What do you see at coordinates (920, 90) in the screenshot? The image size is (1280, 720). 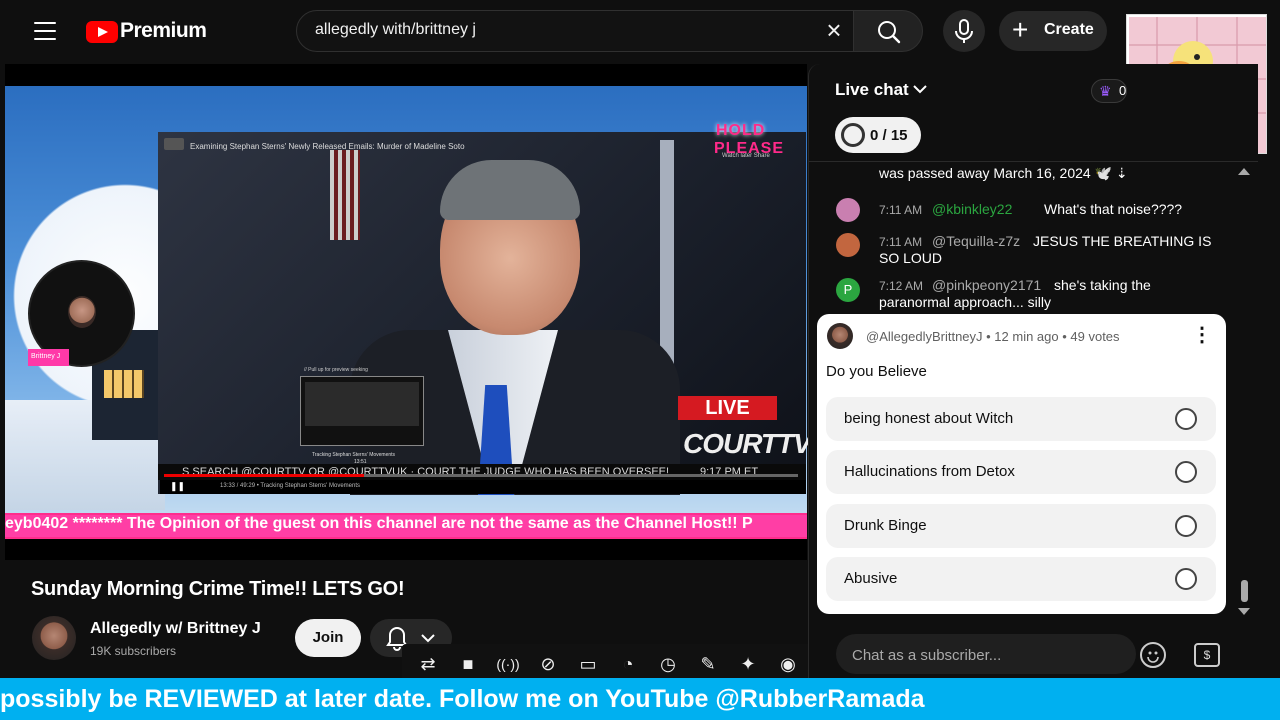 I see `chevron-down-icon` at bounding box center [920, 90].